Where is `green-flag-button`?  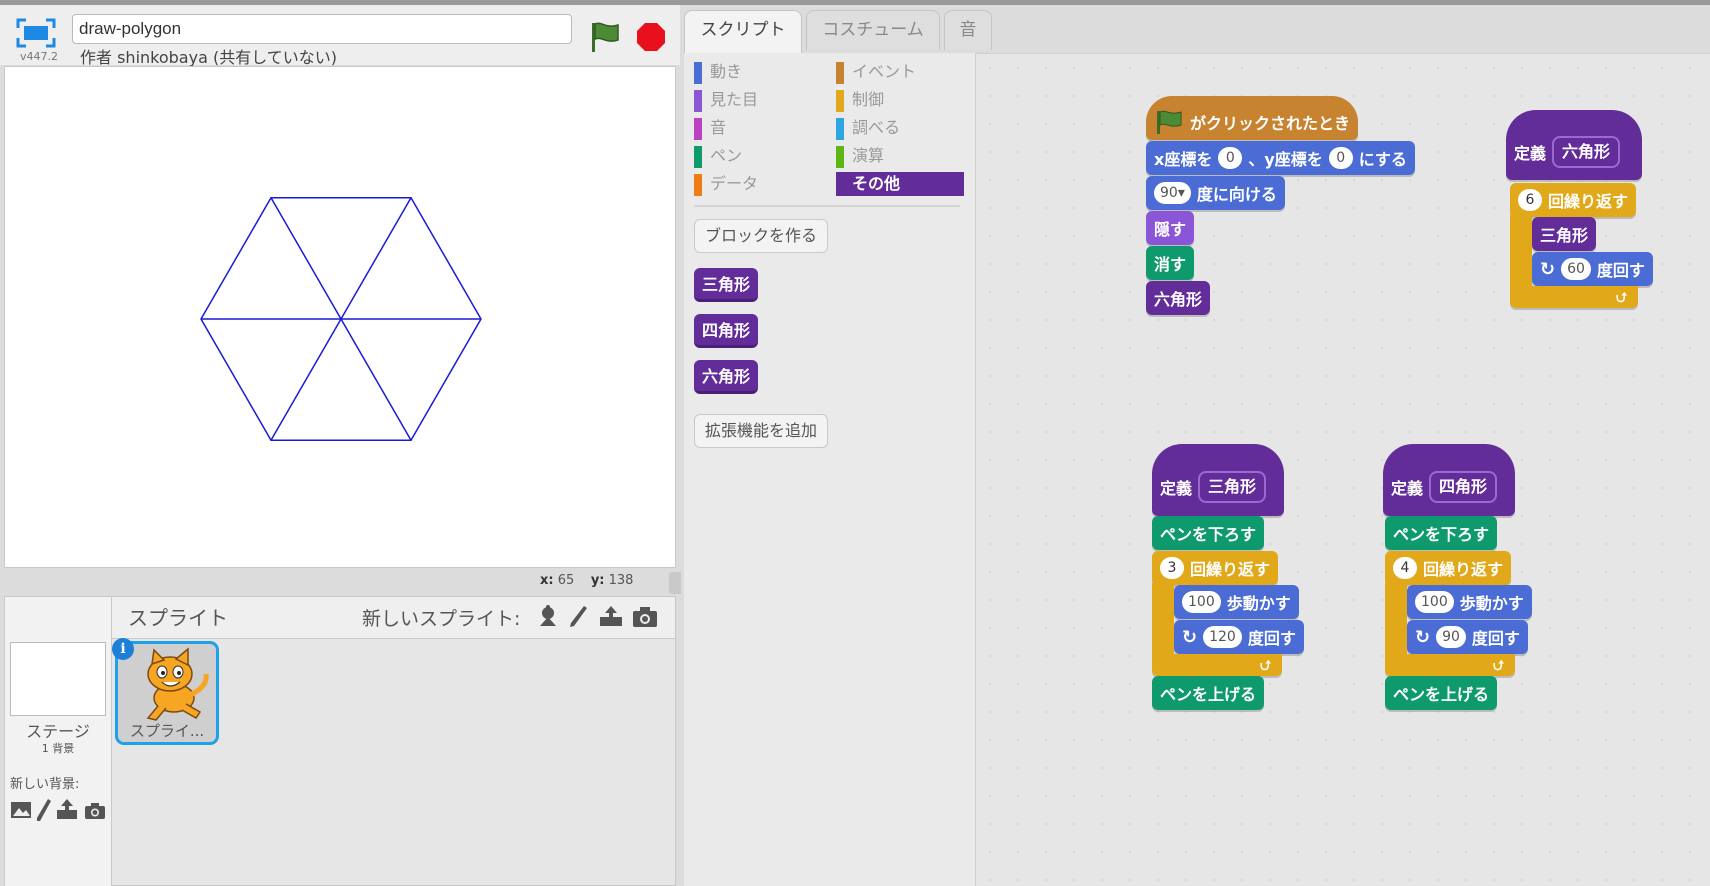
green-flag-button is located at coordinates (605, 37).